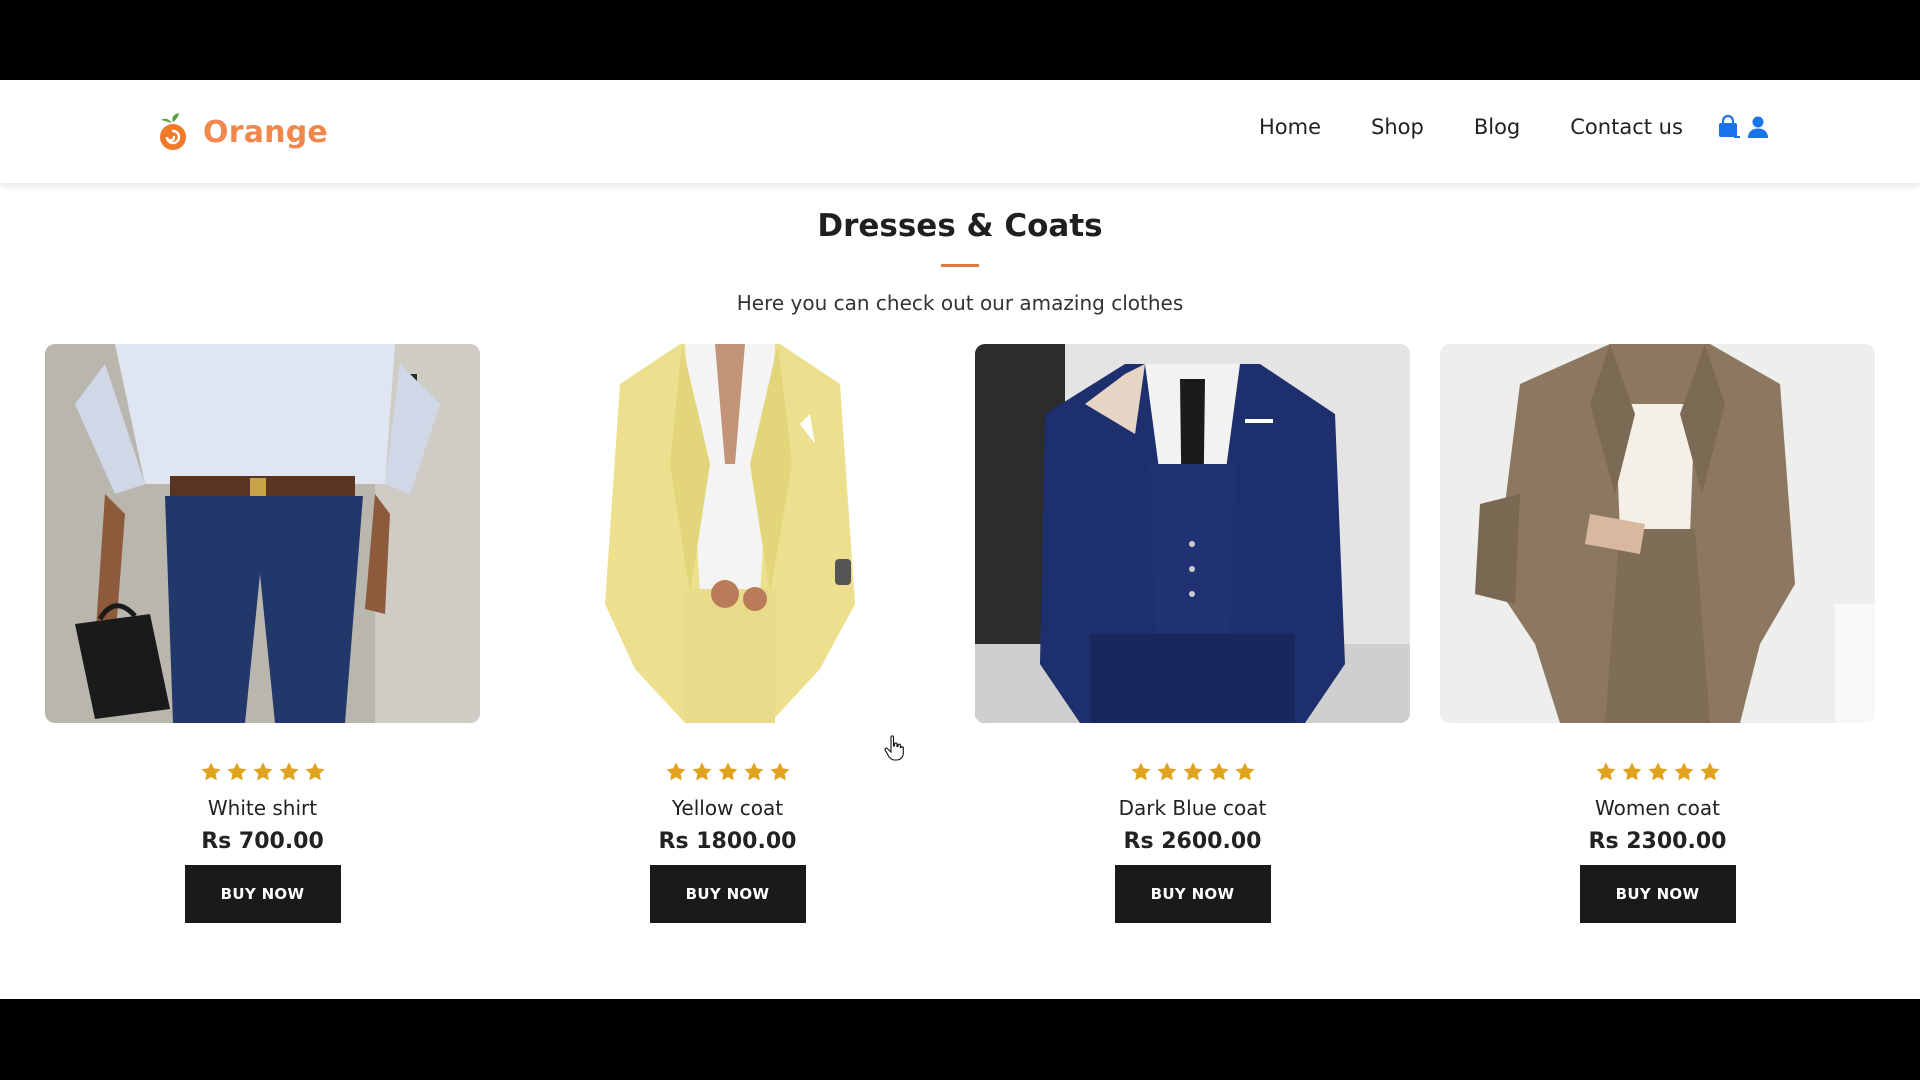 Image resolution: width=1920 pixels, height=1080 pixels. I want to click on product-price: Rs 1800.00, so click(727, 841).